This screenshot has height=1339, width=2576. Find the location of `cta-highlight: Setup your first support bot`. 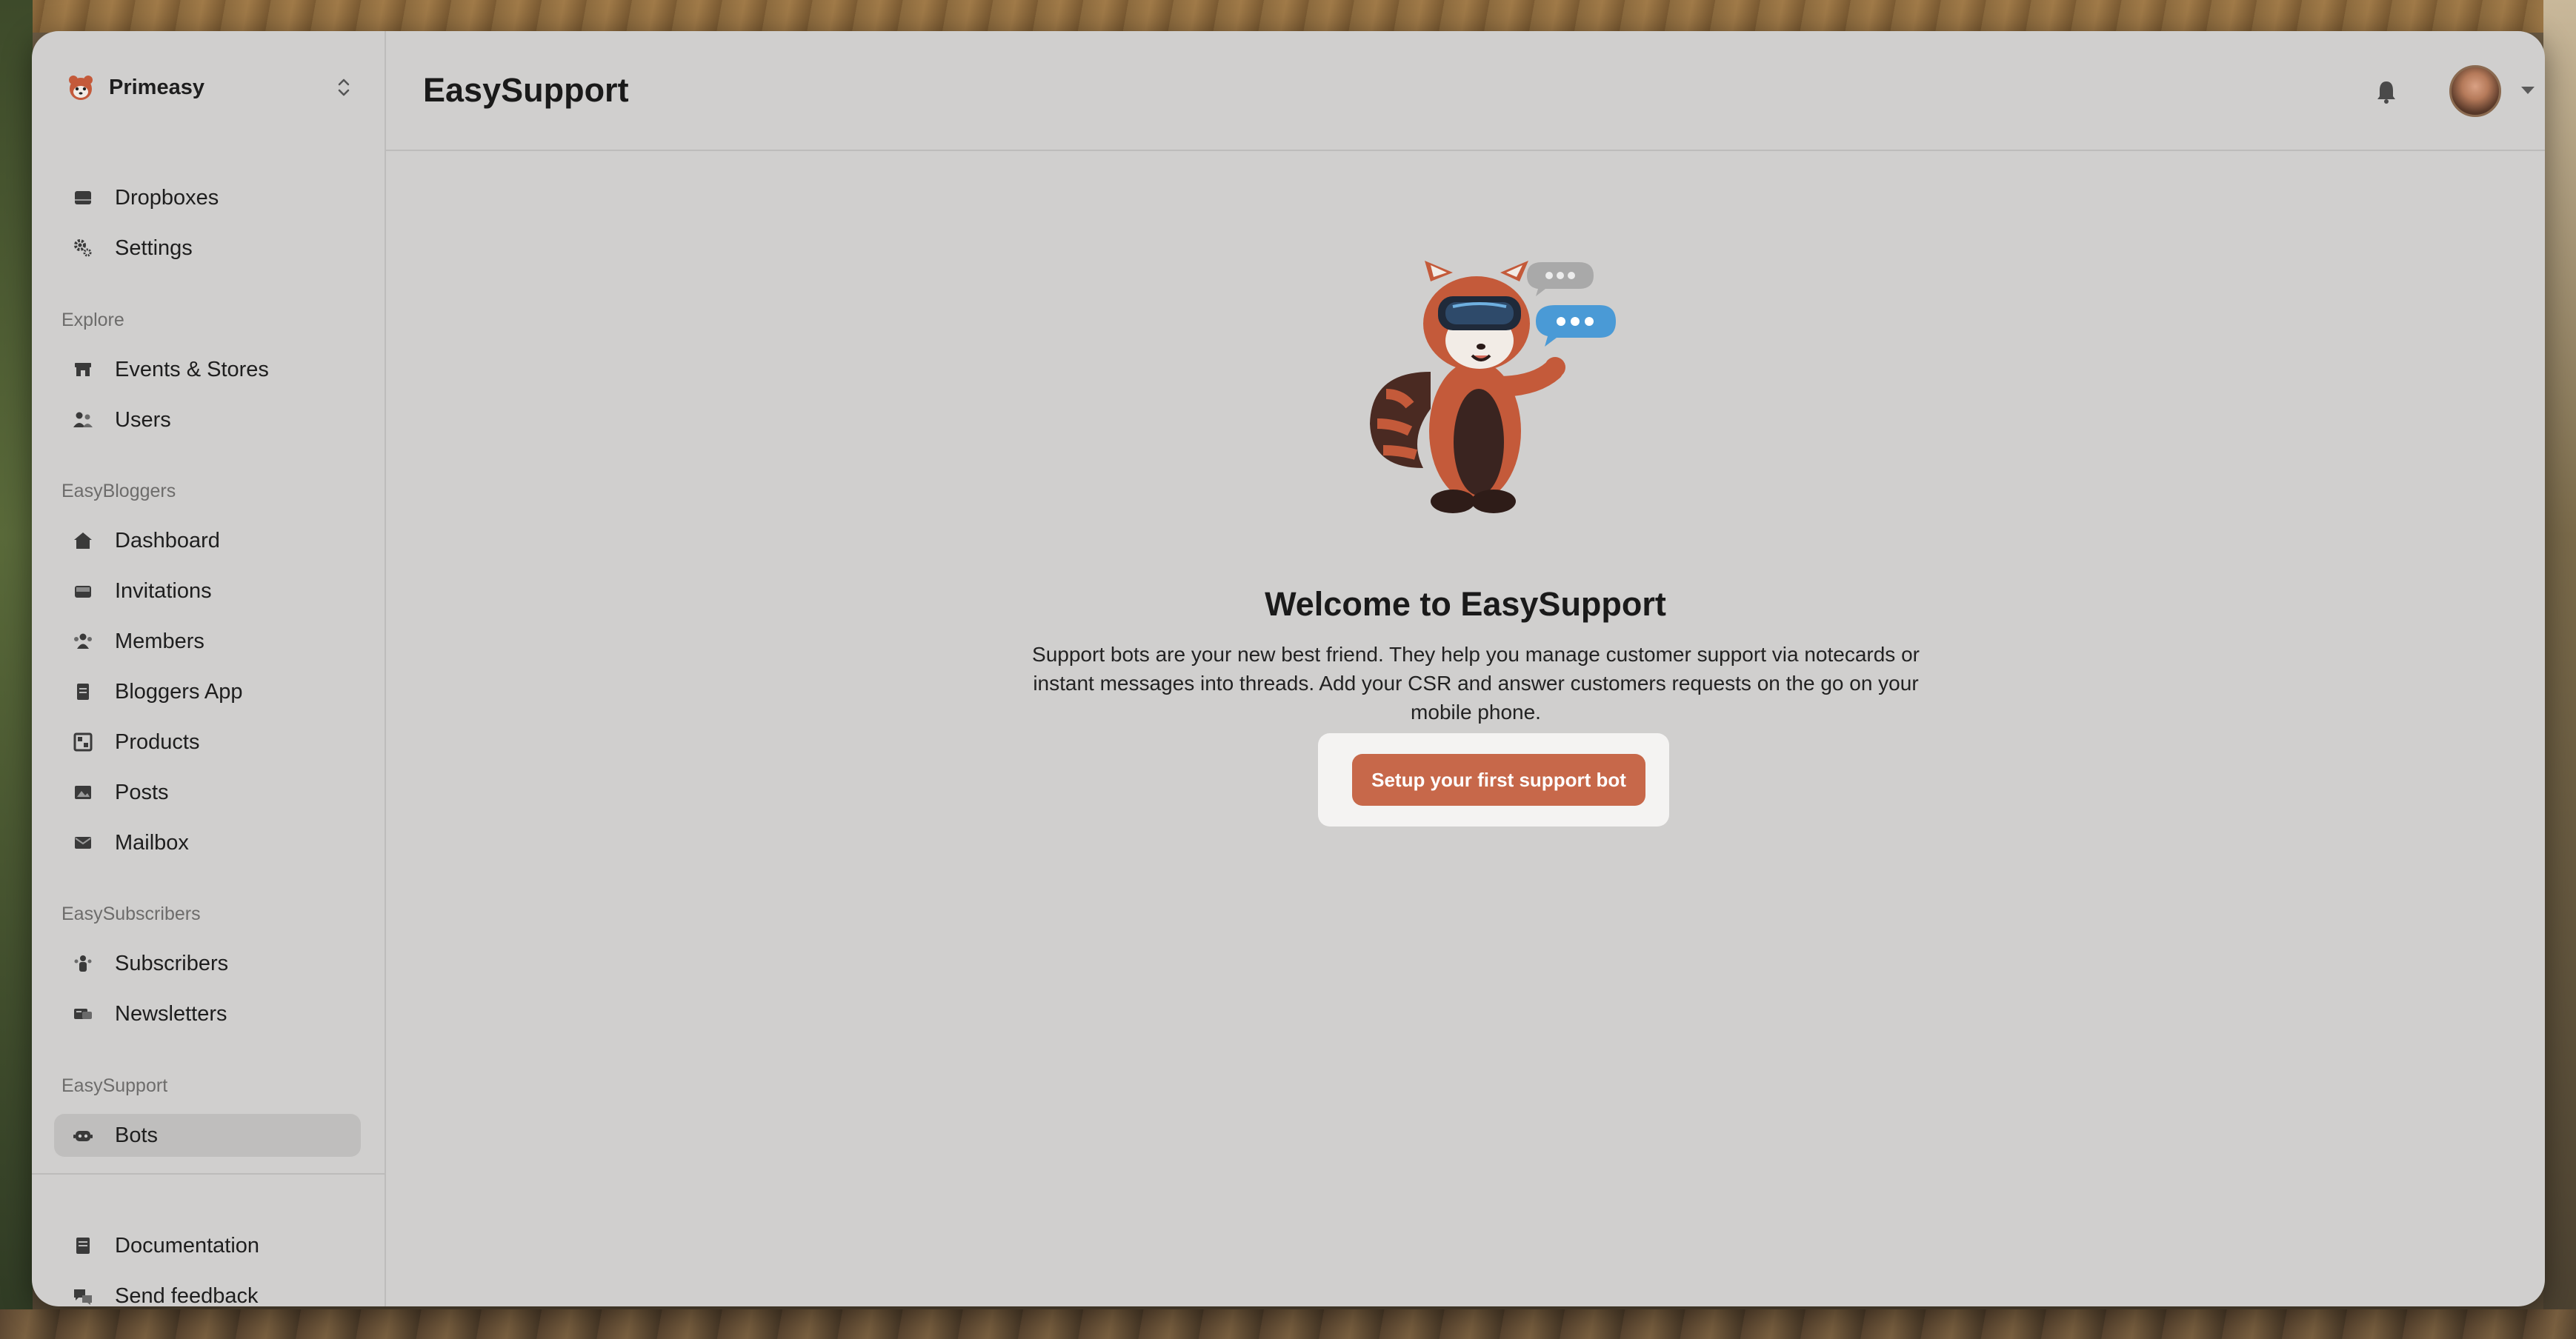

cta-highlight: Setup your first support bot is located at coordinates (1493, 780).